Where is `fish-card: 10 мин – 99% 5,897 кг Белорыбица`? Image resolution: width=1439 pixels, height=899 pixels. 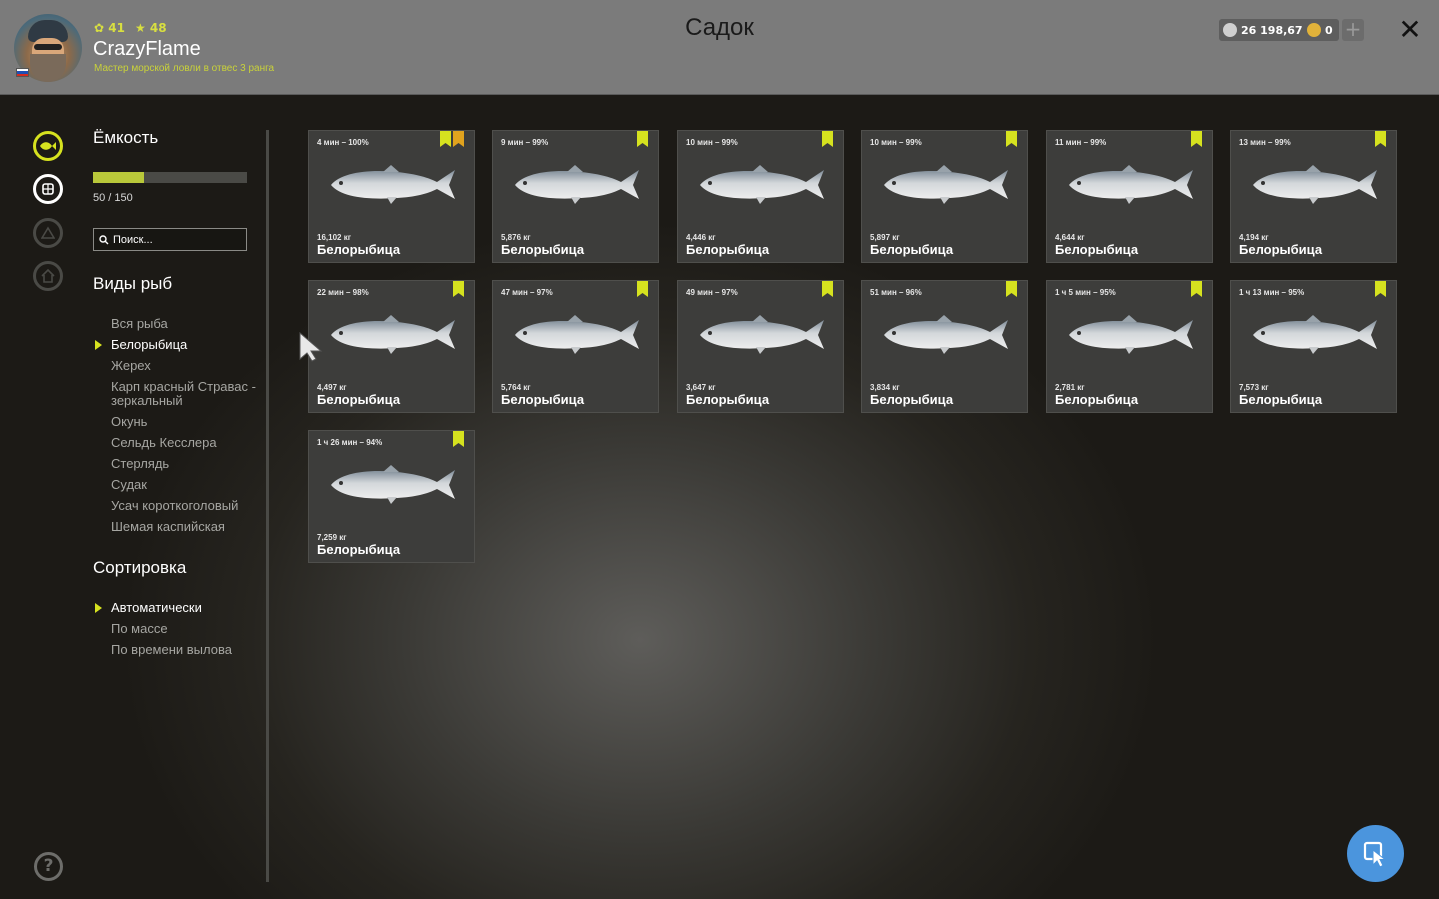 fish-card: 10 мин – 99% 5,897 кг Белорыбица is located at coordinates (944, 196).